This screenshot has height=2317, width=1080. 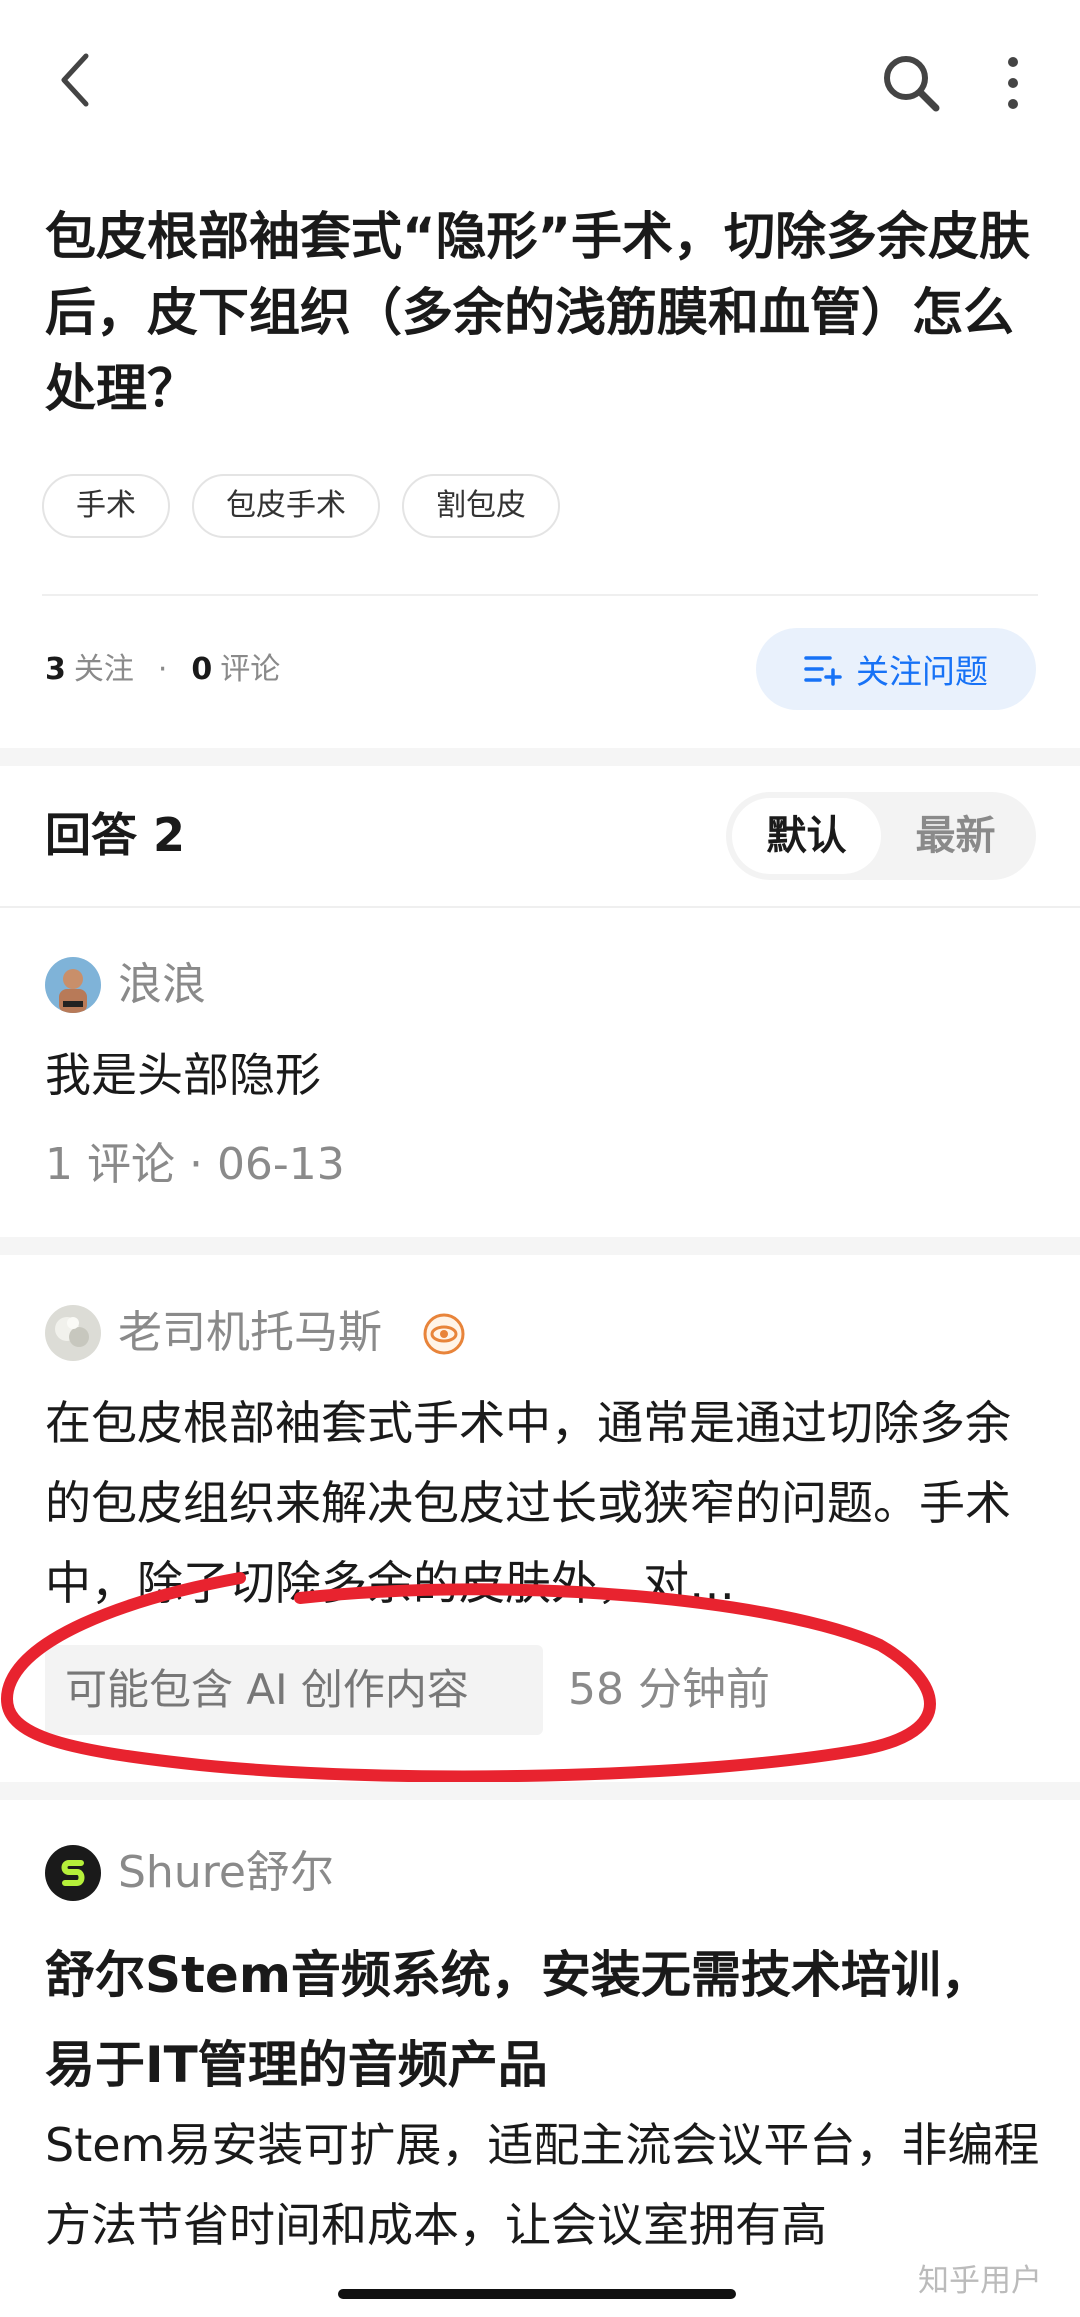 What do you see at coordinates (542, 2185) in the screenshot?
I see `ad-body: Stem易安装可扩展，适配主流会议平台，非编程方法节省时间和成本，让会议室拥有高` at bounding box center [542, 2185].